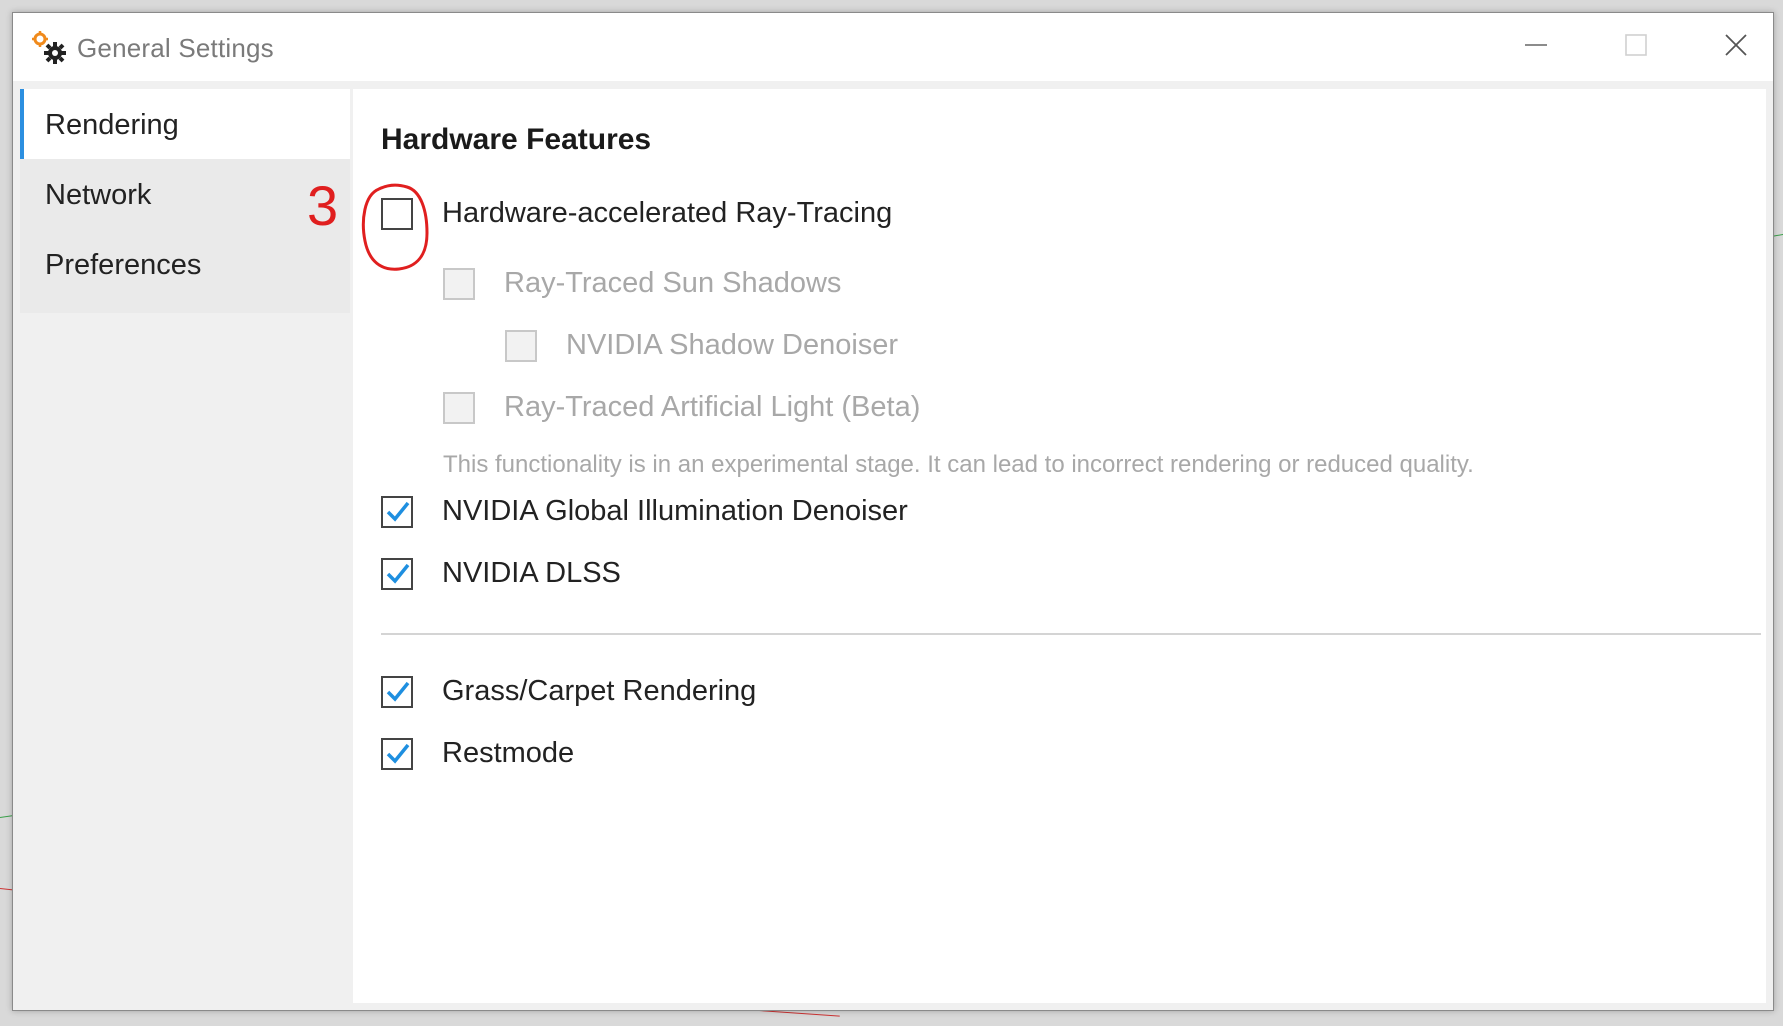 This screenshot has width=1783, height=1026. I want to click on window-title: General Settings, so click(175, 48).